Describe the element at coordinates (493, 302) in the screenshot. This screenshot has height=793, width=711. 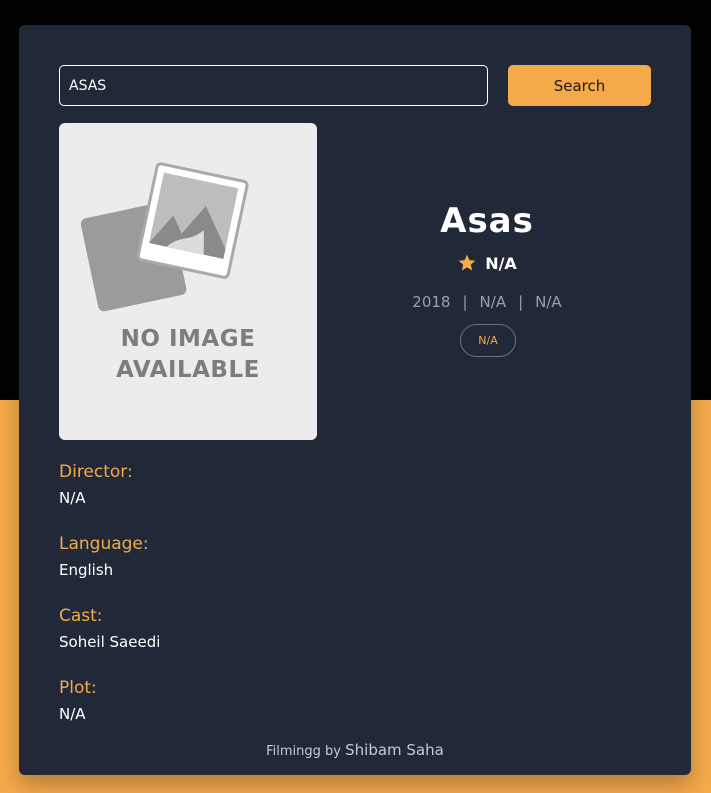
I see `movie-runtime: N/A` at that location.